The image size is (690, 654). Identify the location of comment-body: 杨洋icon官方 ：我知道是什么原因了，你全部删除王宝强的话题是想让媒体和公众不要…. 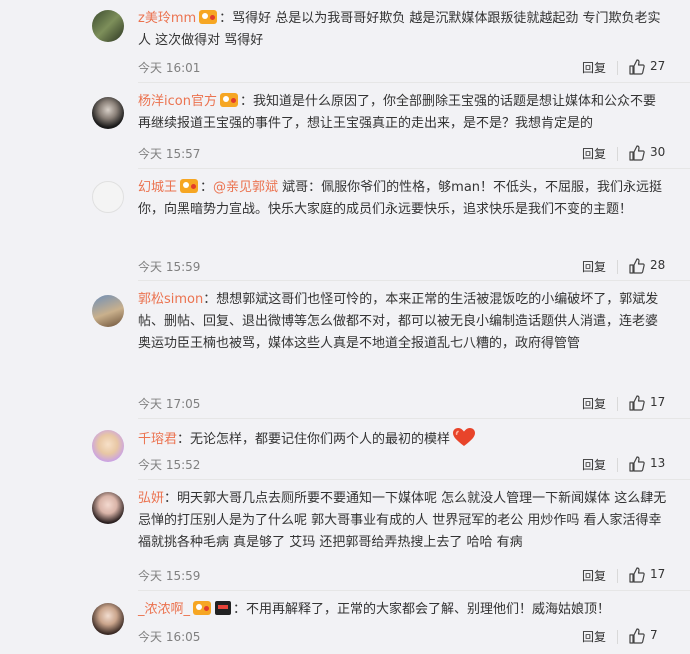
(403, 113).